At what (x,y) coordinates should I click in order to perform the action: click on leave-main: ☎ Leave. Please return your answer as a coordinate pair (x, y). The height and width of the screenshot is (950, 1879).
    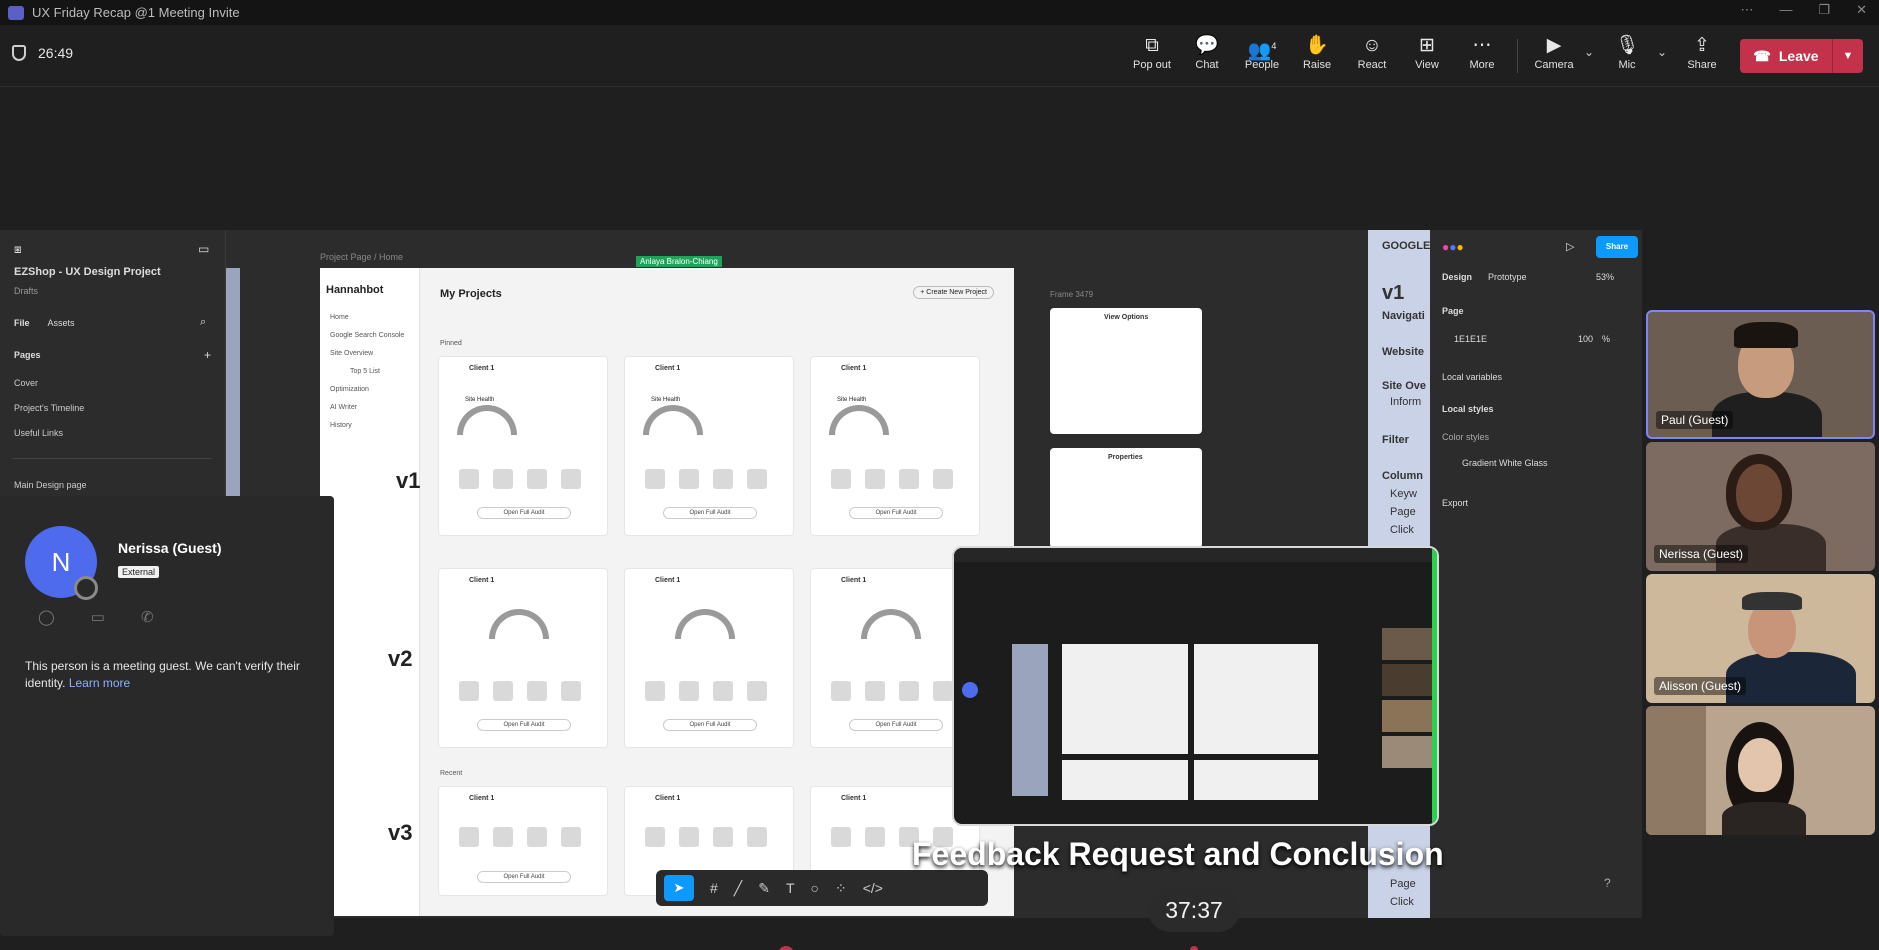
    Looking at the image, I should click on (1786, 56).